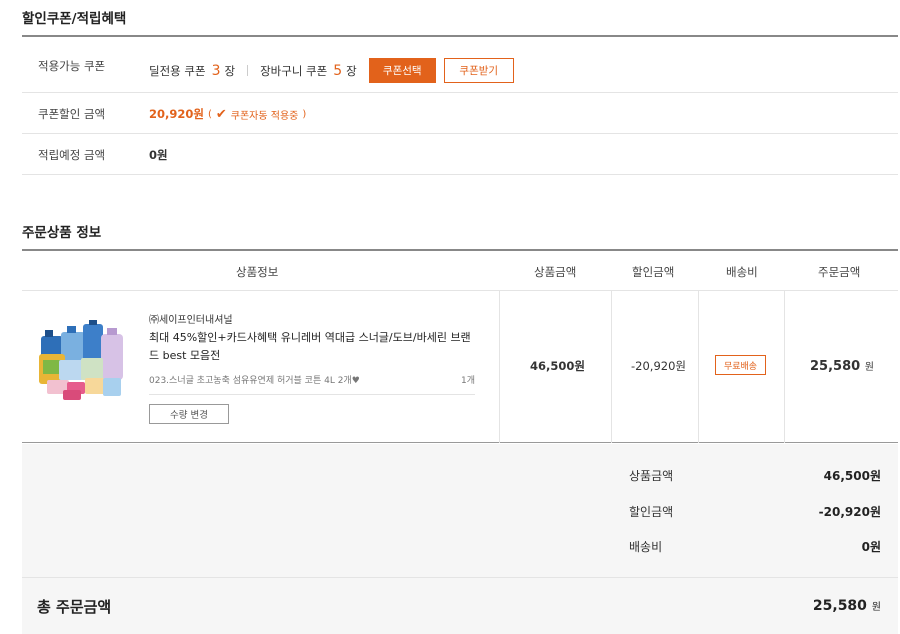 The width and height of the screenshot is (900, 634). I want to click on coupon-receive-button: 쿠폰받기, so click(478, 70).